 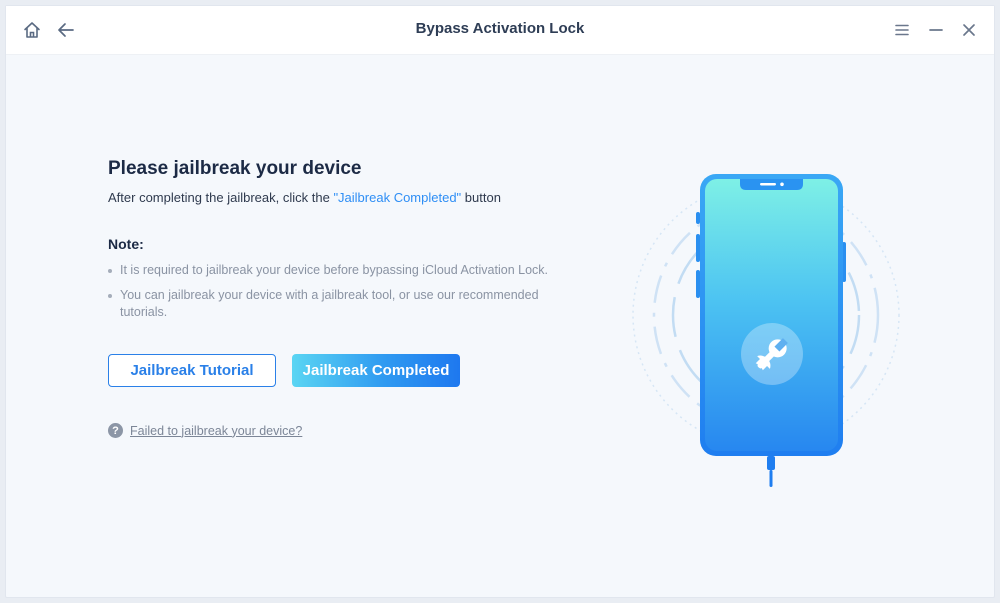 I want to click on note-title: Note:, so click(x=126, y=244).